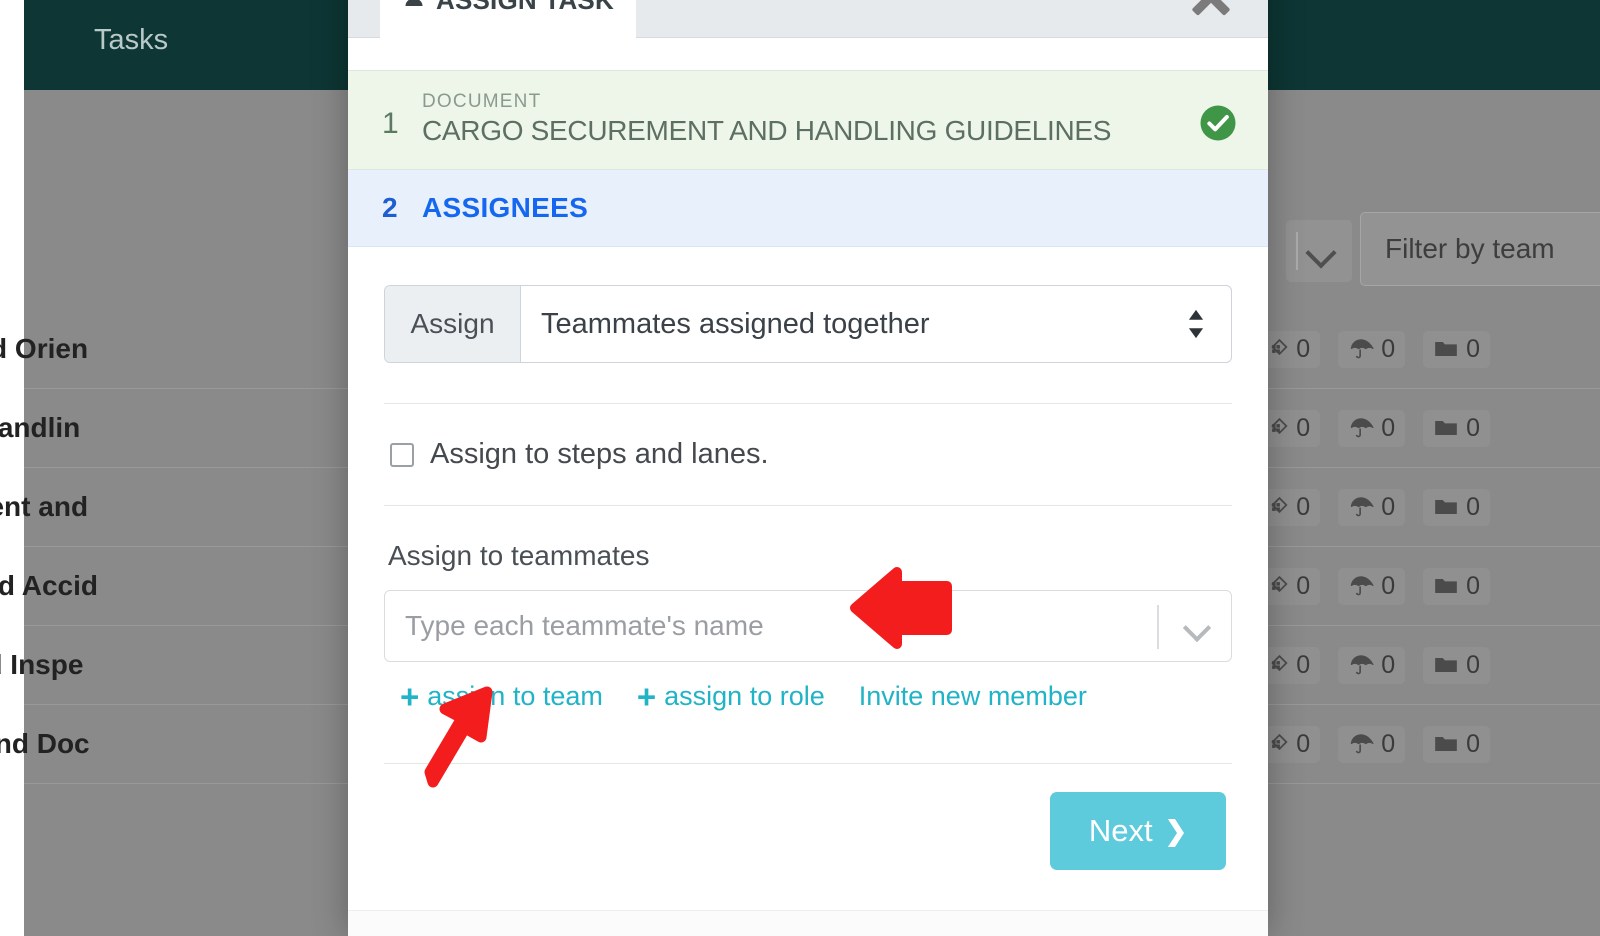  Describe the element at coordinates (808, 923) in the screenshot. I see `step-due-date: 3 DUE DATE AND RECURRING` at that location.